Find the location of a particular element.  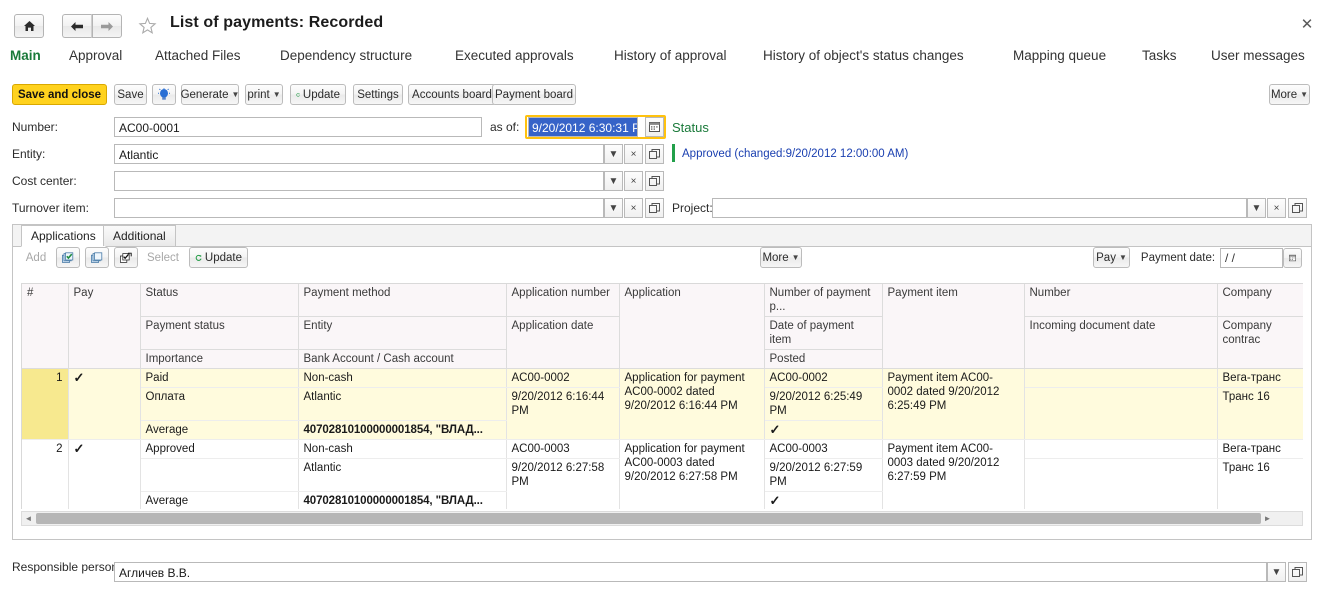

th-payment-method: Payment method is located at coordinates (402, 300).